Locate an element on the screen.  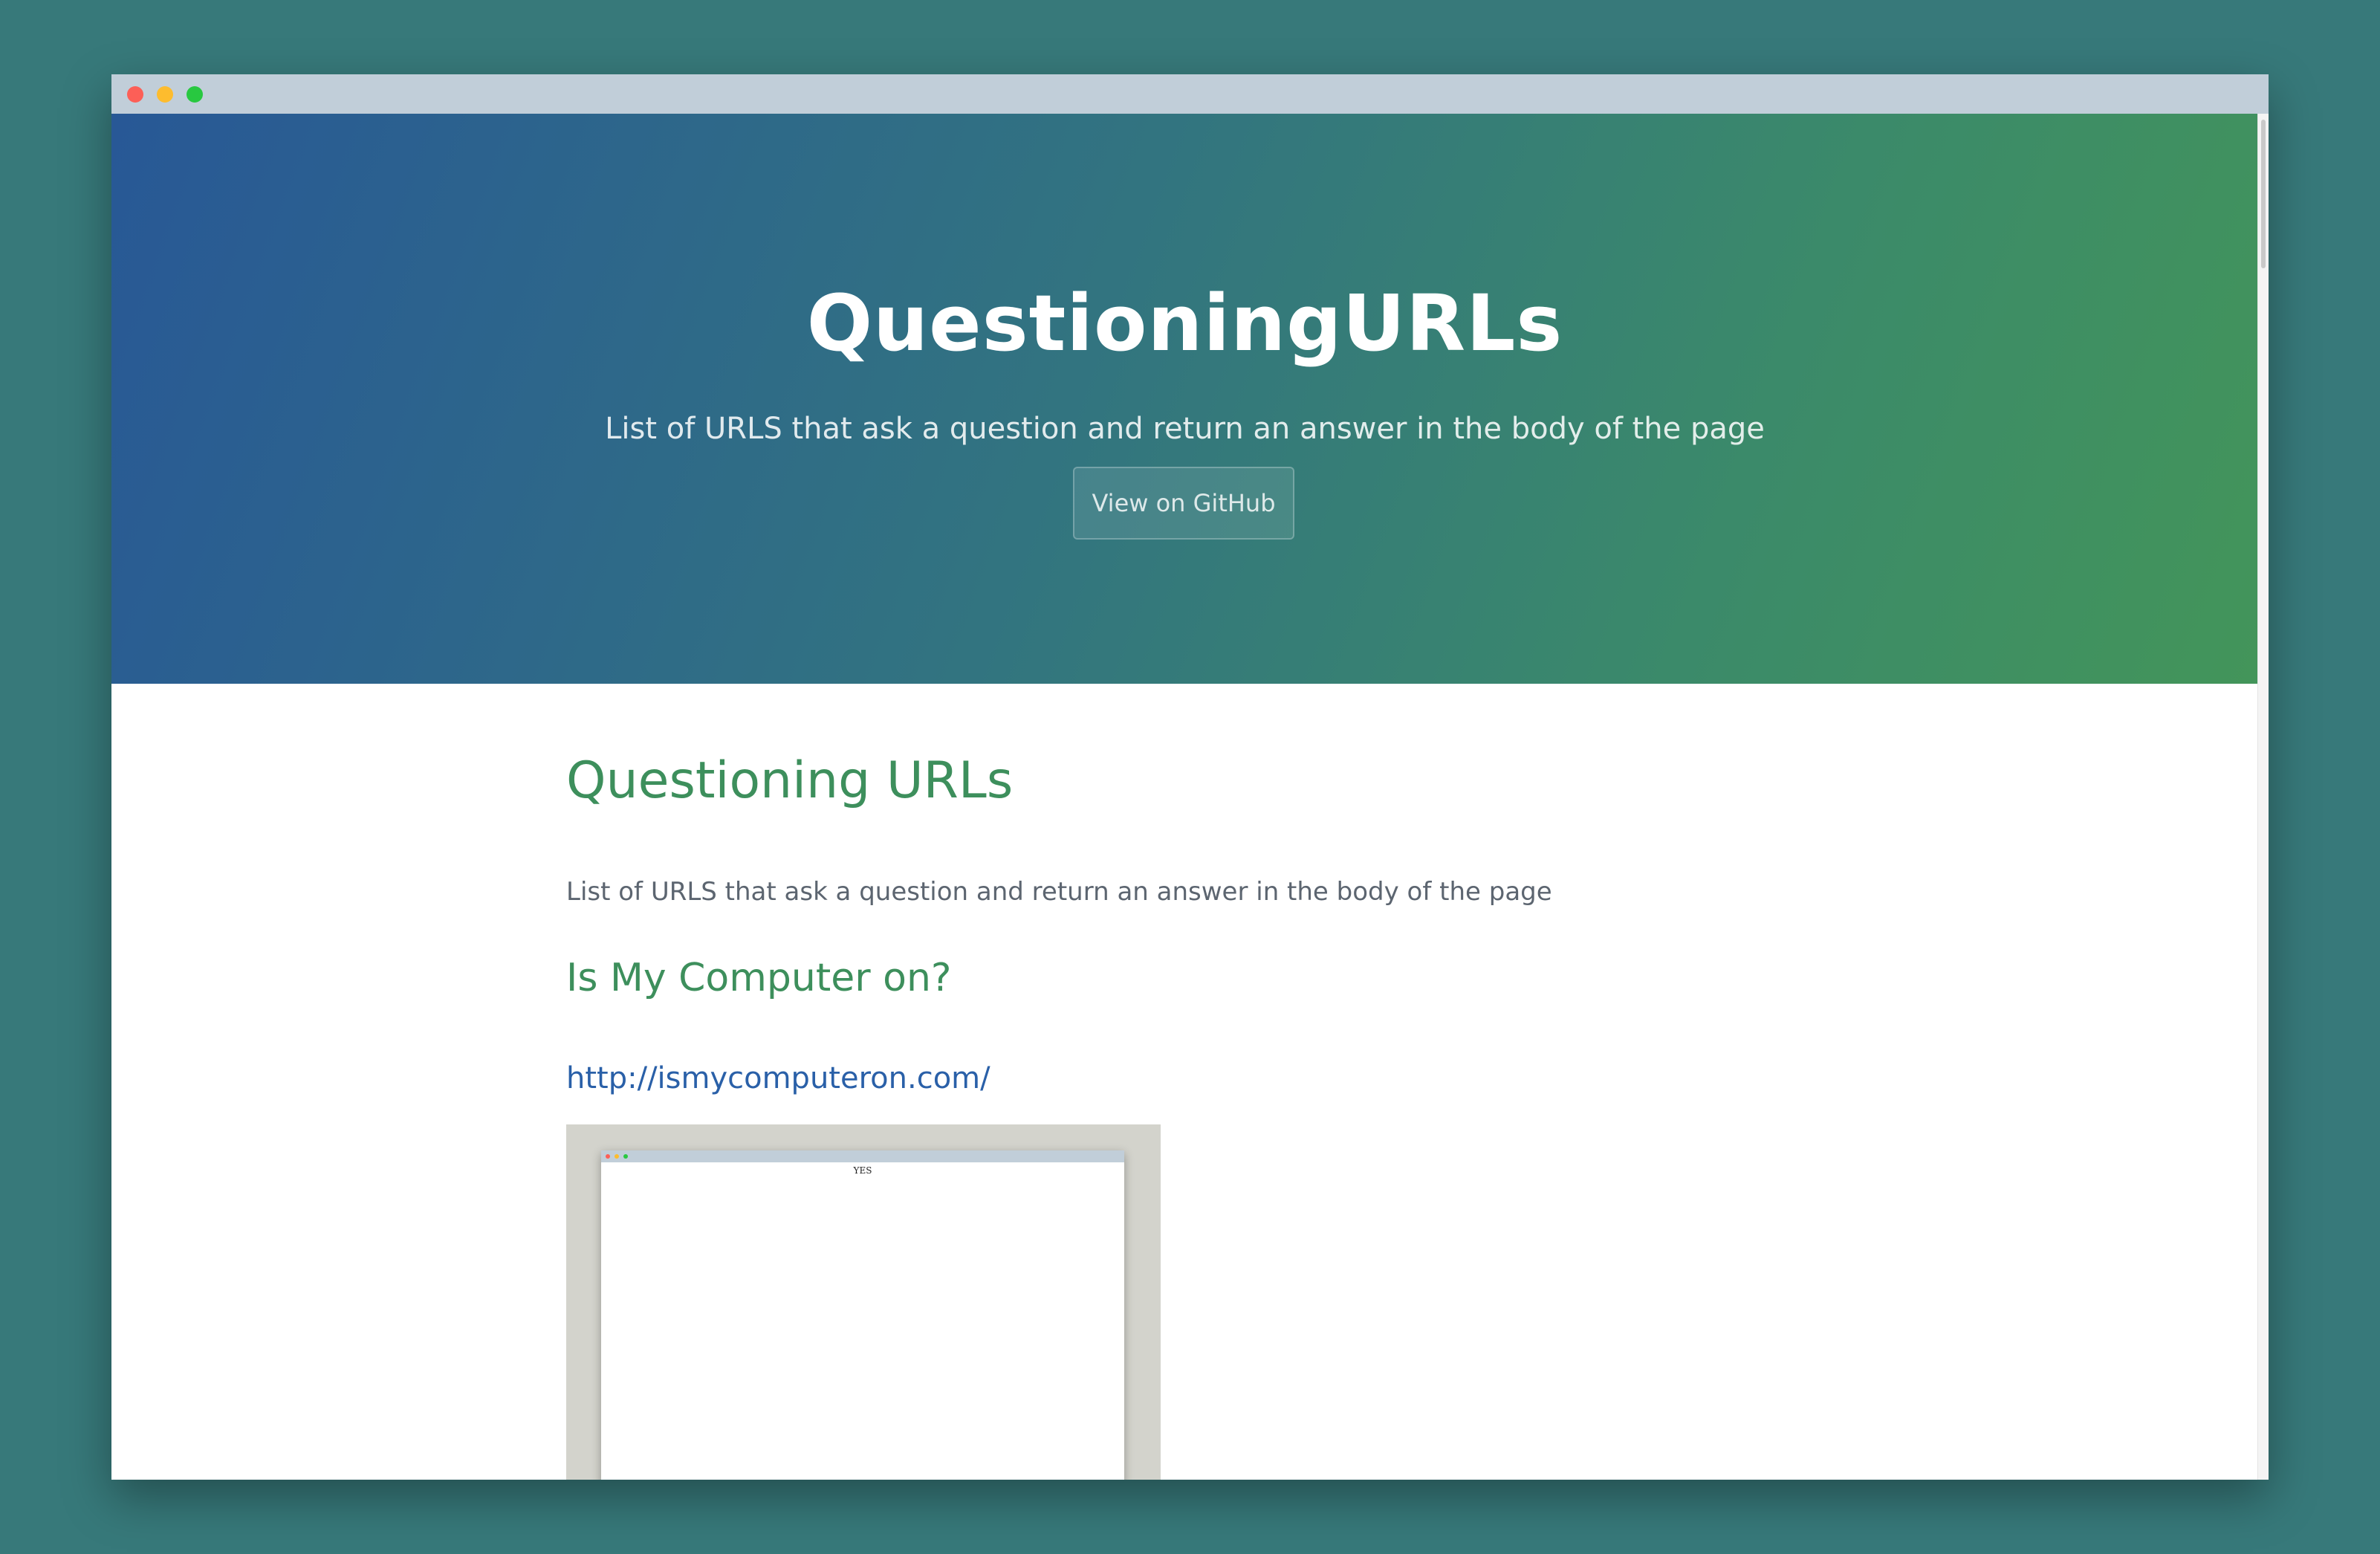
preview-answer-text: YES is located at coordinates (863, 1170).